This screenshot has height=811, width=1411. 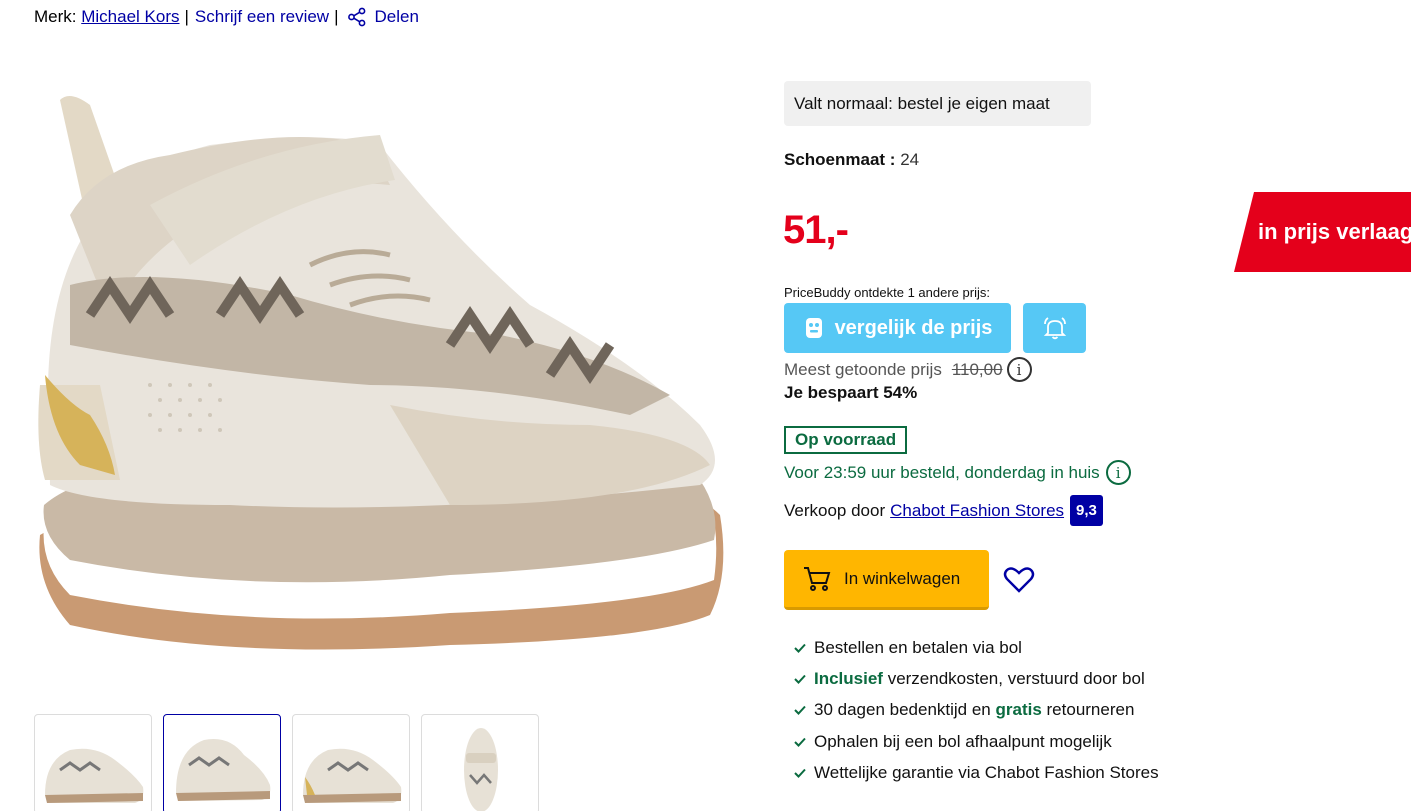 I want to click on cart-icon, so click(x=817, y=578).